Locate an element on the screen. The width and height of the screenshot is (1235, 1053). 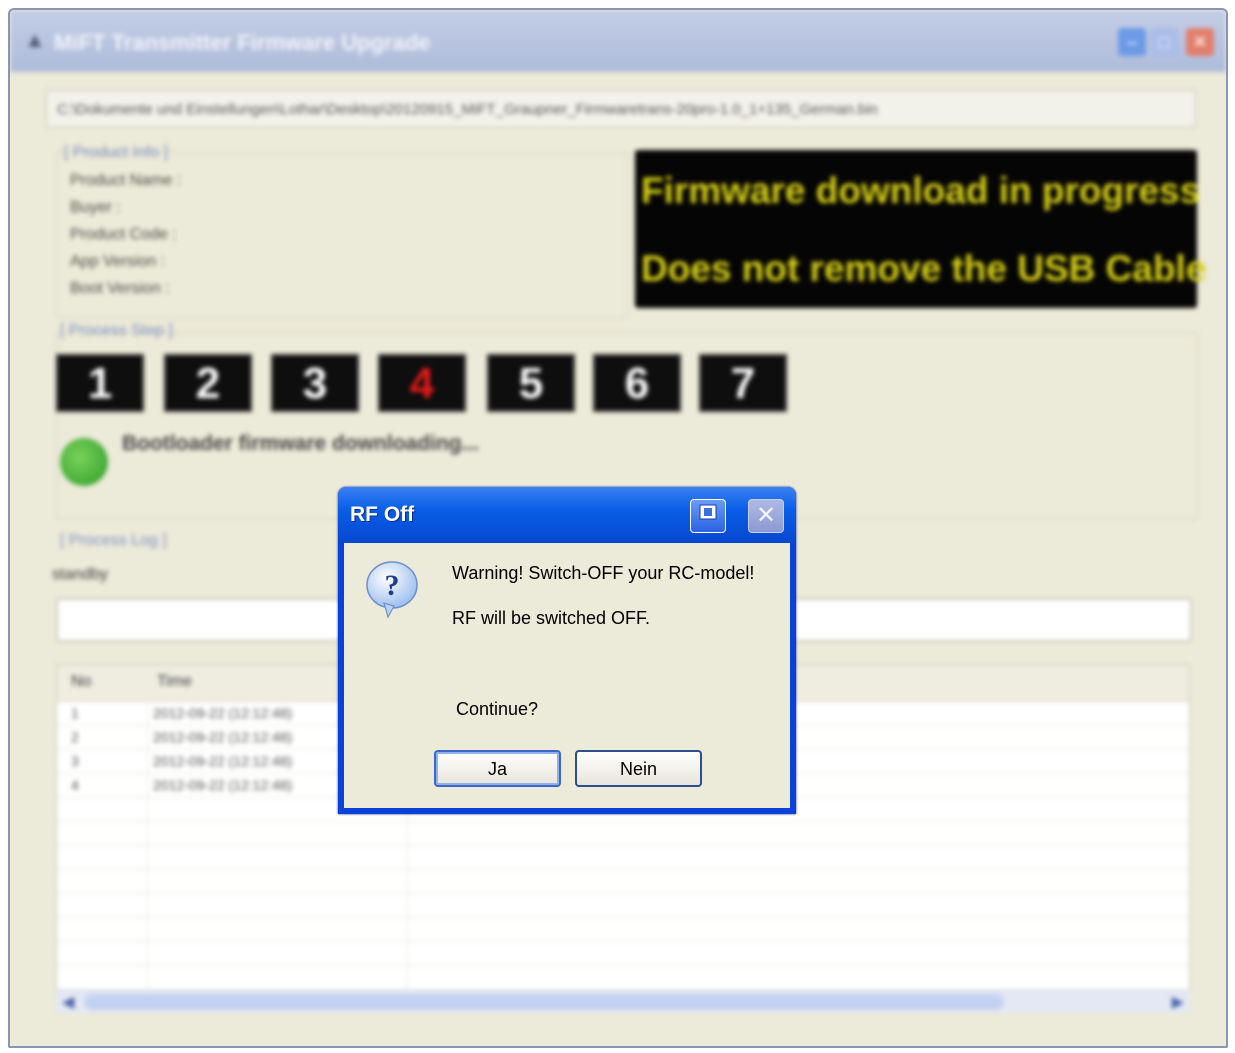
banner-line-1: Firmware download in progress is located at coordinates (921, 190).